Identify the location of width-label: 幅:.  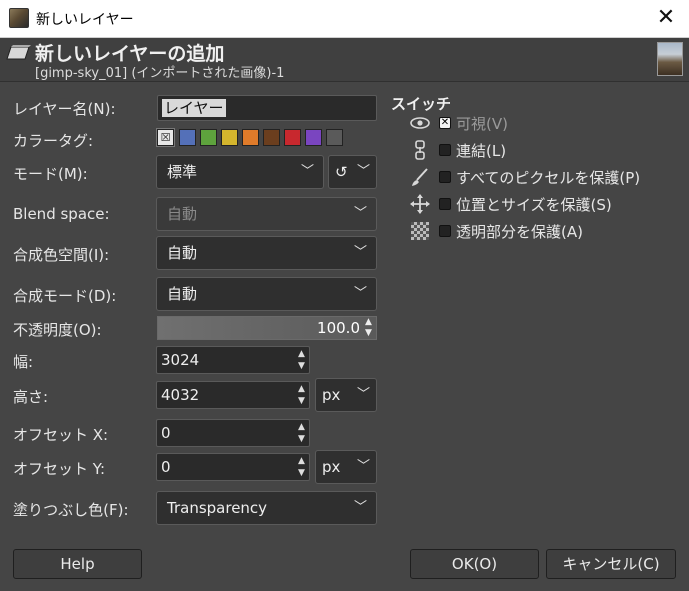
(23, 362).